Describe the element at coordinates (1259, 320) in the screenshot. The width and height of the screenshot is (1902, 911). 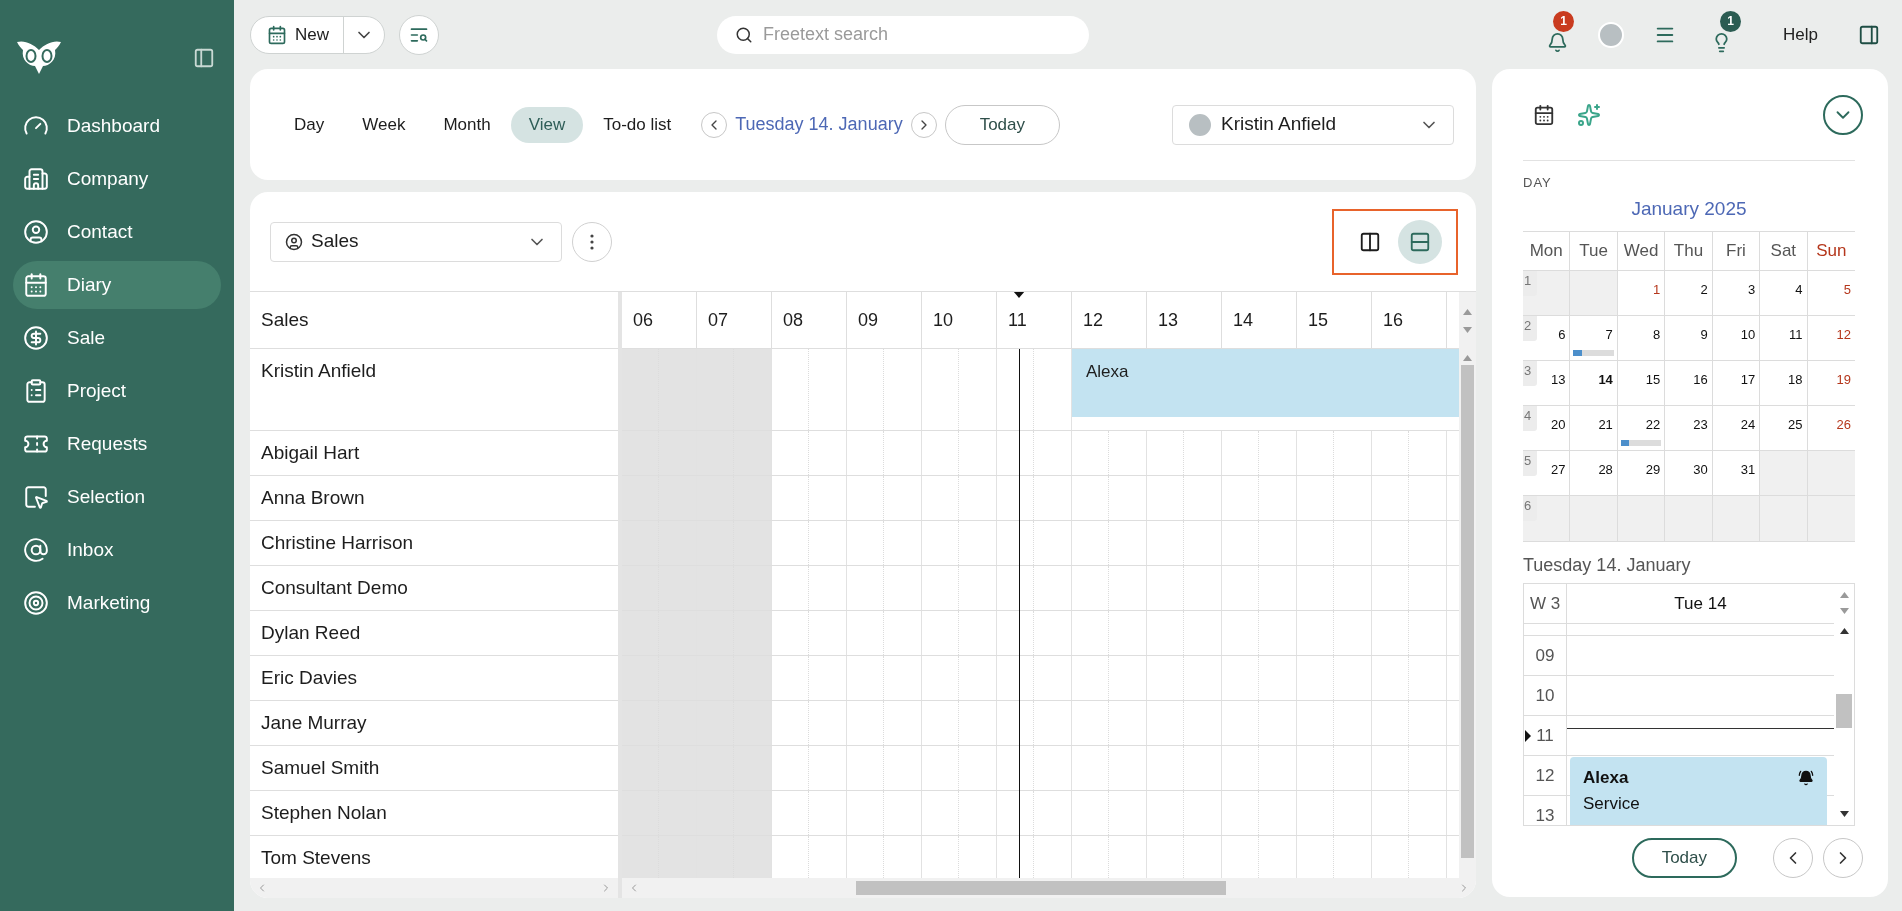
I see `hour-header: 14` at that location.